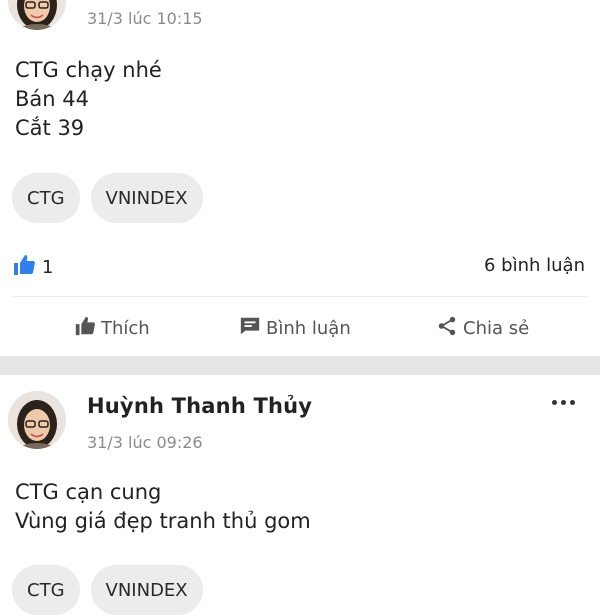 The image size is (600, 615). Describe the element at coordinates (534, 265) in the screenshot. I see `comment-count: 6 bình luận` at that location.